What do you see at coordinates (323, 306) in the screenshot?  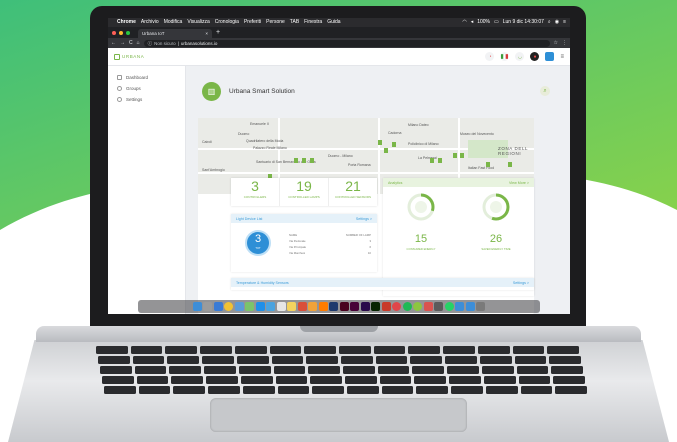 I see `illustrator-icon` at bounding box center [323, 306].